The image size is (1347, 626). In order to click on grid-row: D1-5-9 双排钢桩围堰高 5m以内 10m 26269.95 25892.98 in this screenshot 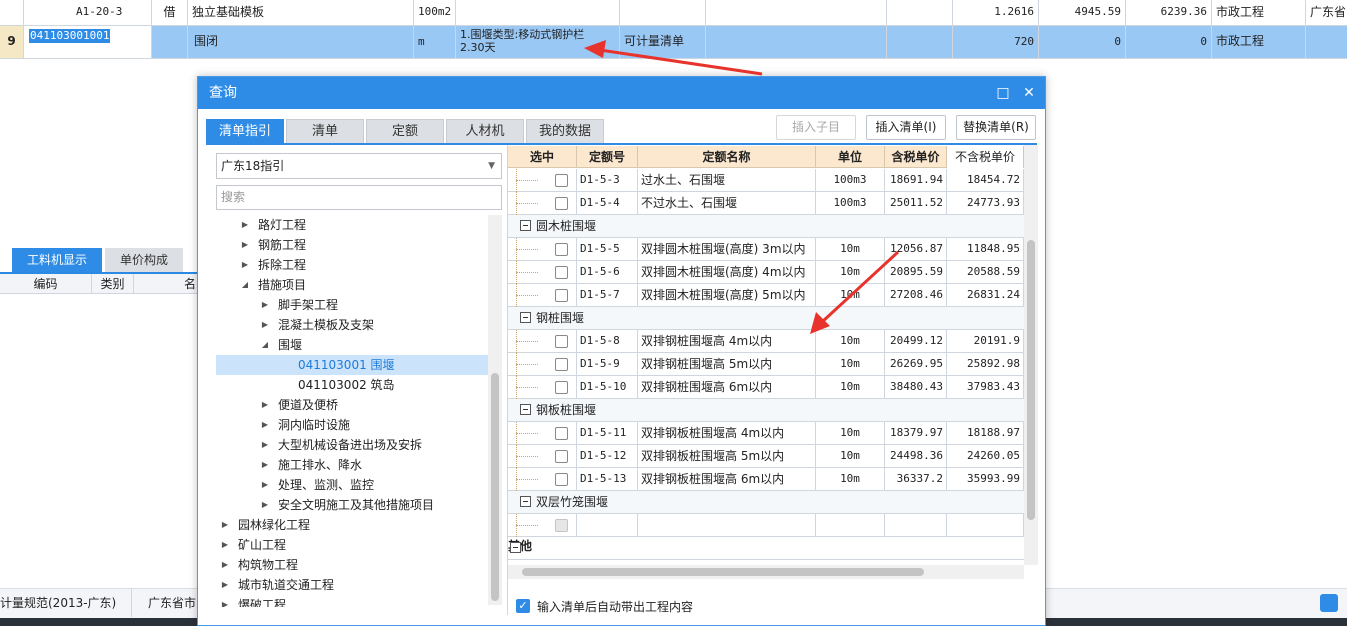, I will do `click(773, 364)`.